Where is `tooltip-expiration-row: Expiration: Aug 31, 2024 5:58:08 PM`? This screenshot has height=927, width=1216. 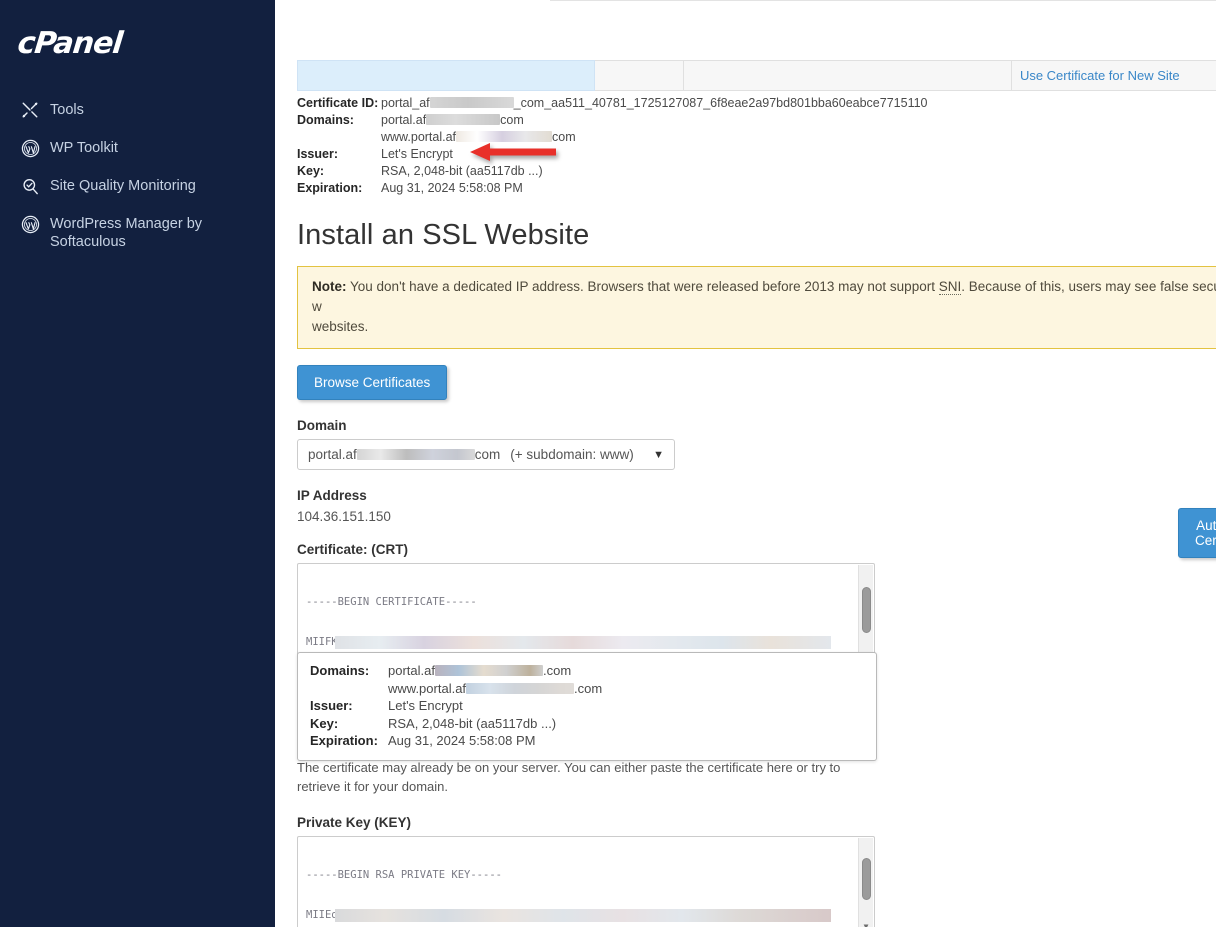 tooltip-expiration-row: Expiration: Aug 31, 2024 5:58:08 PM is located at coordinates (587, 741).